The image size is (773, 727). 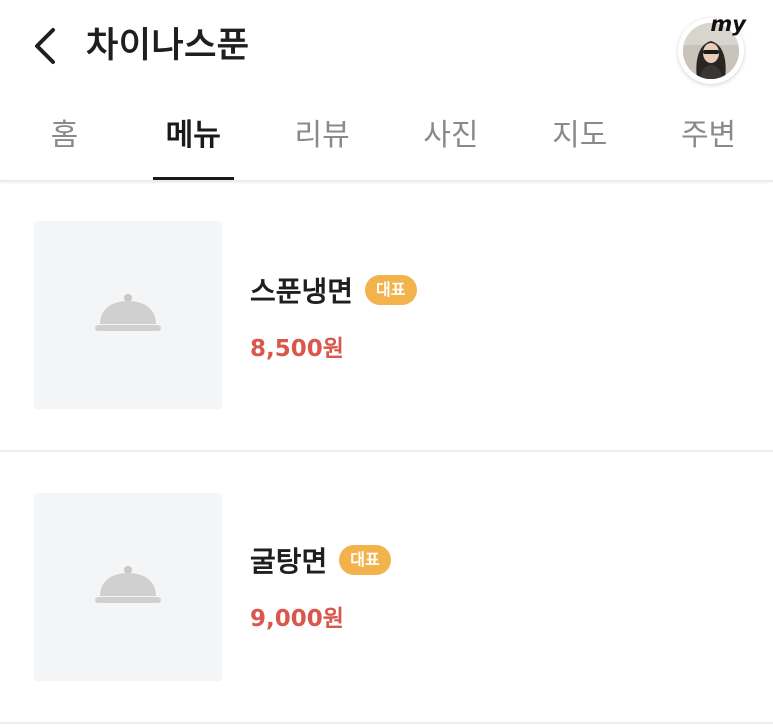 I want to click on menu-item-name-row: 굴탕면 대표, so click(x=320, y=560).